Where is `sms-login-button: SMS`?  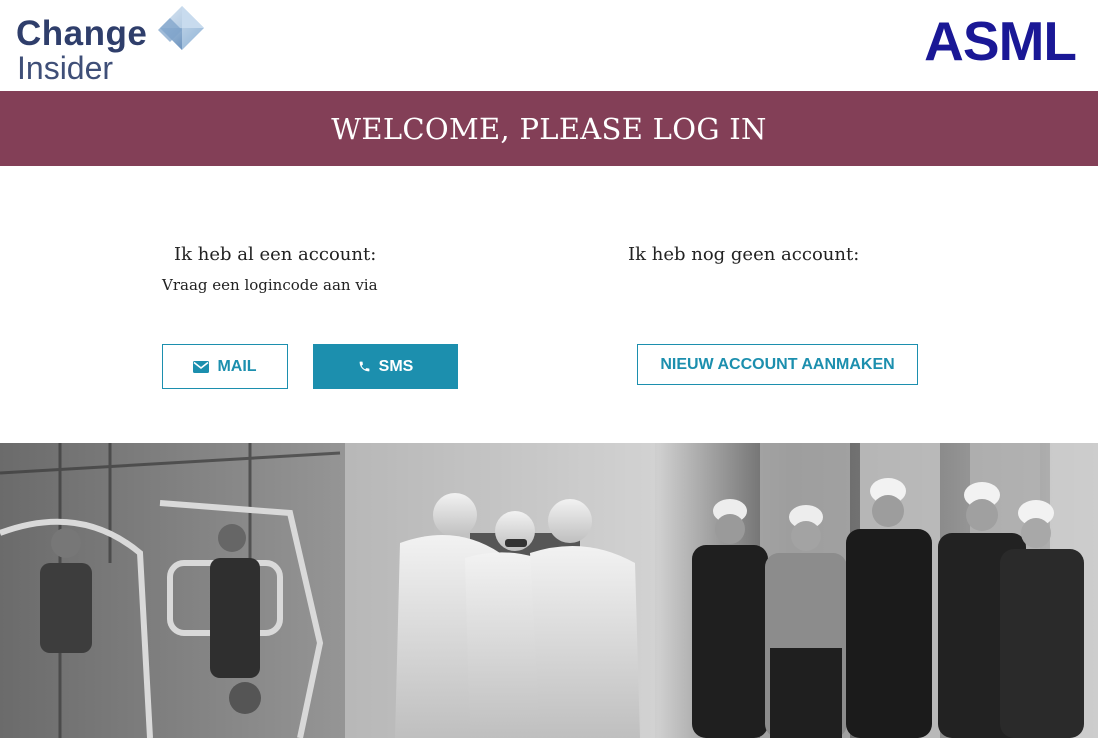
sms-login-button: SMS is located at coordinates (385, 366).